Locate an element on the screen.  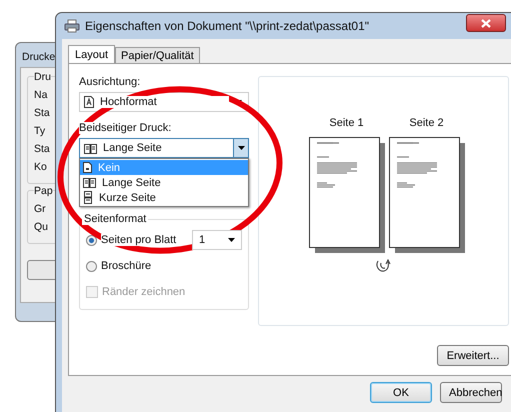
rotate-icon is located at coordinates (383, 265).